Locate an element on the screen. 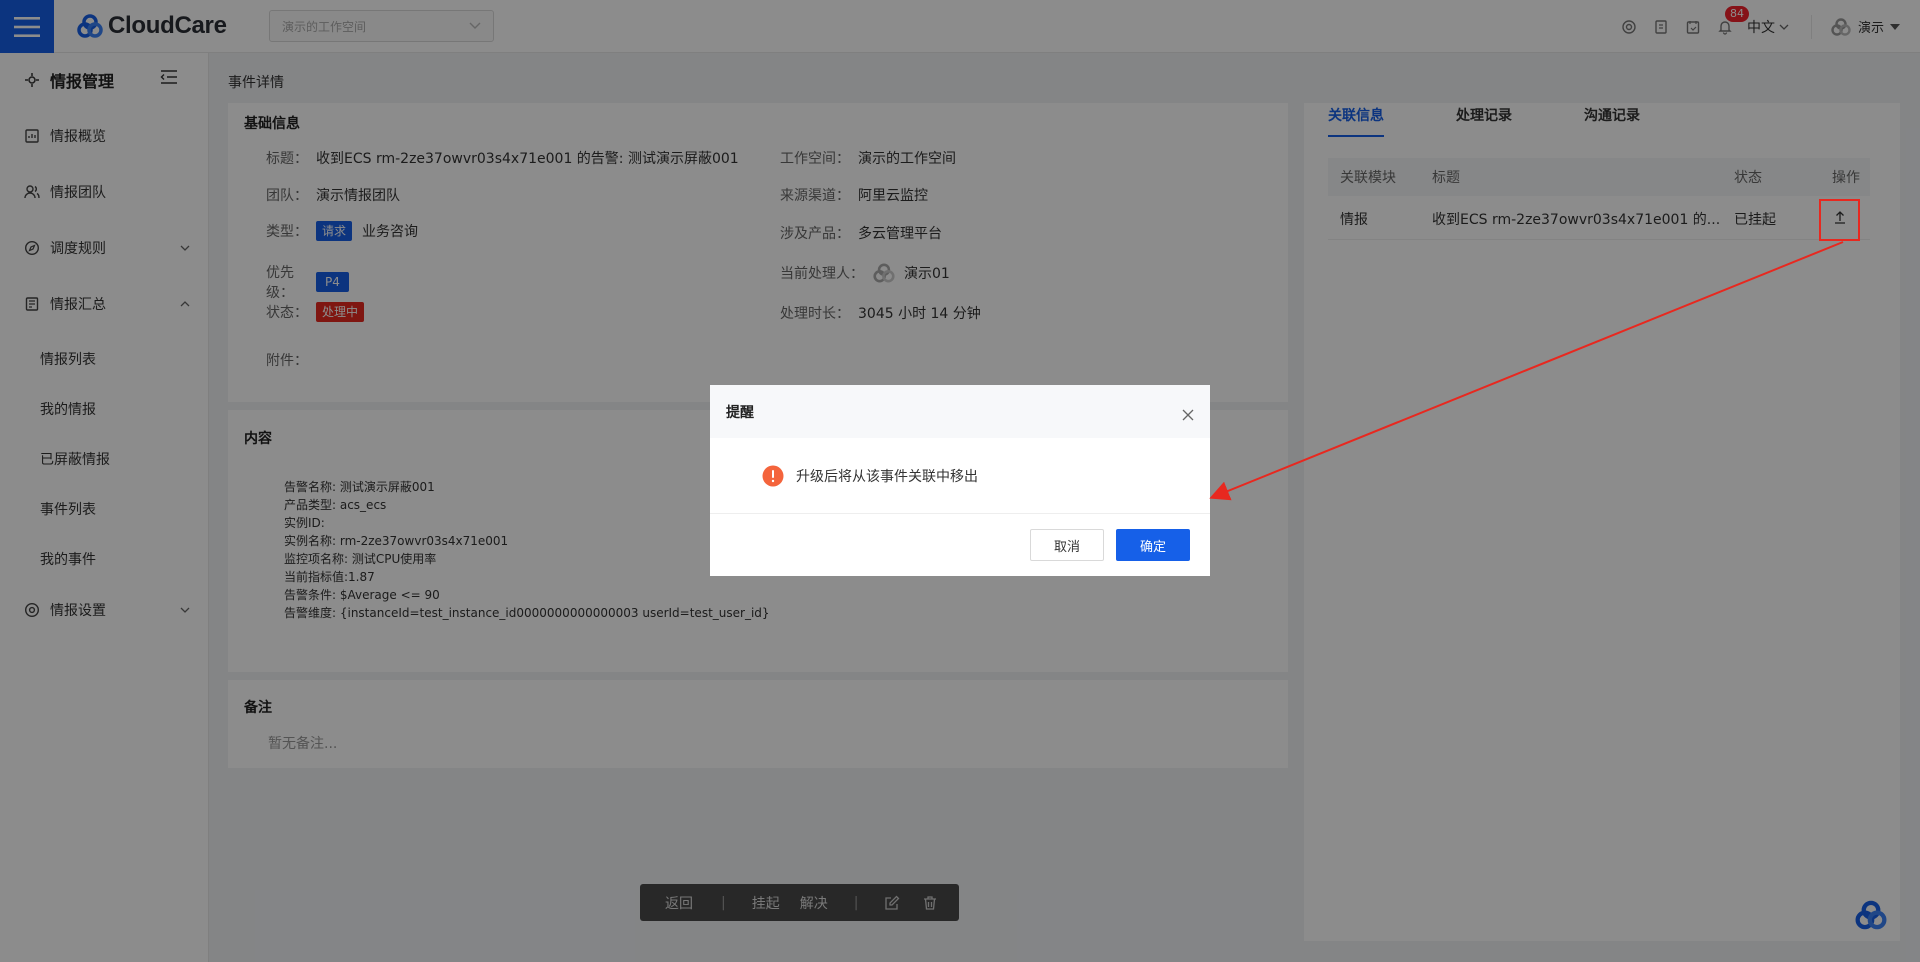  dialog-body: 升级后将从该事件关联中移出 is located at coordinates (870, 476).